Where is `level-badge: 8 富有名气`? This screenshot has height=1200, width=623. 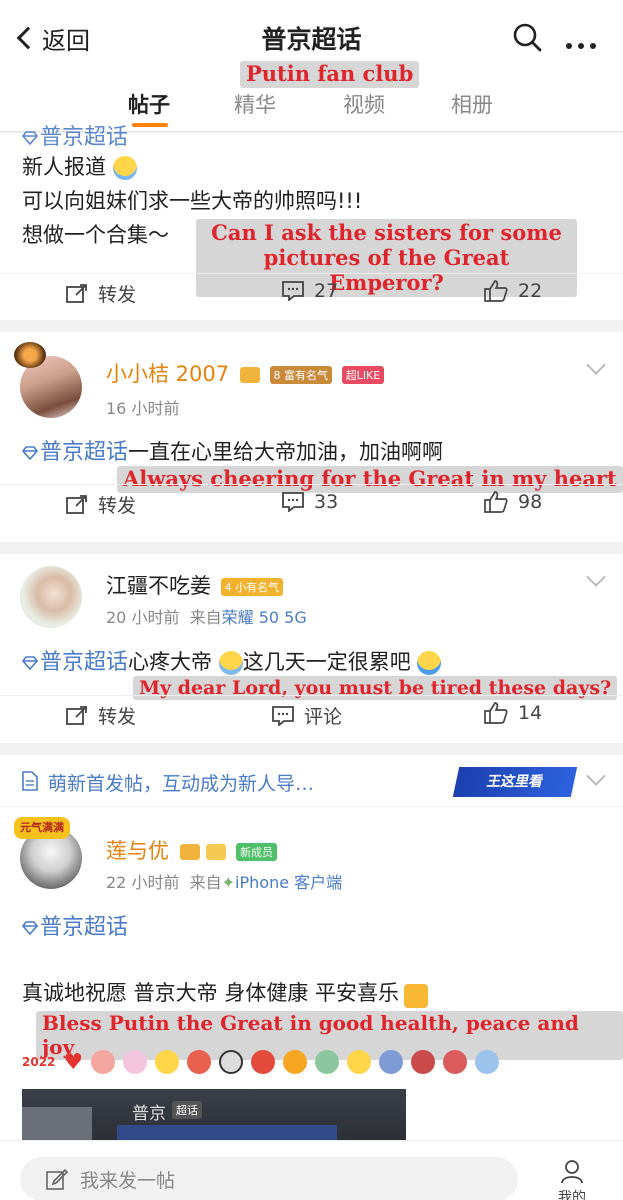
level-badge: 8 富有名气 is located at coordinates (300, 375).